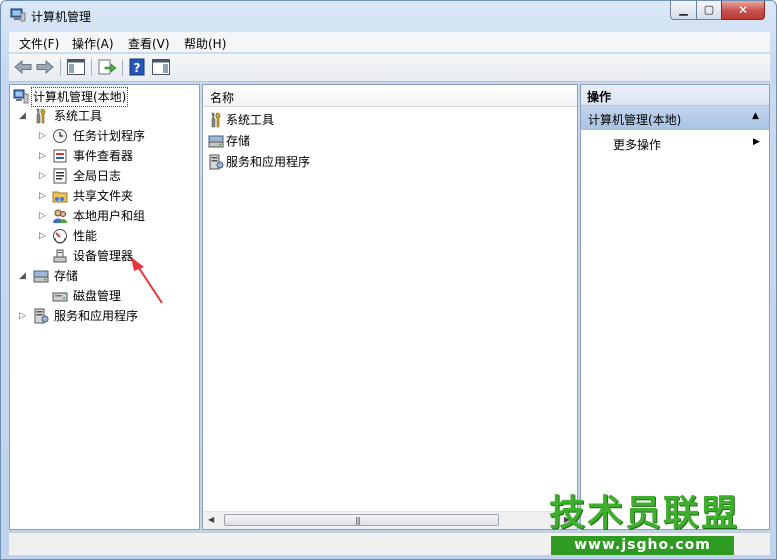  What do you see at coordinates (60, 197) in the screenshot?
I see `shared-folder-icon` at bounding box center [60, 197].